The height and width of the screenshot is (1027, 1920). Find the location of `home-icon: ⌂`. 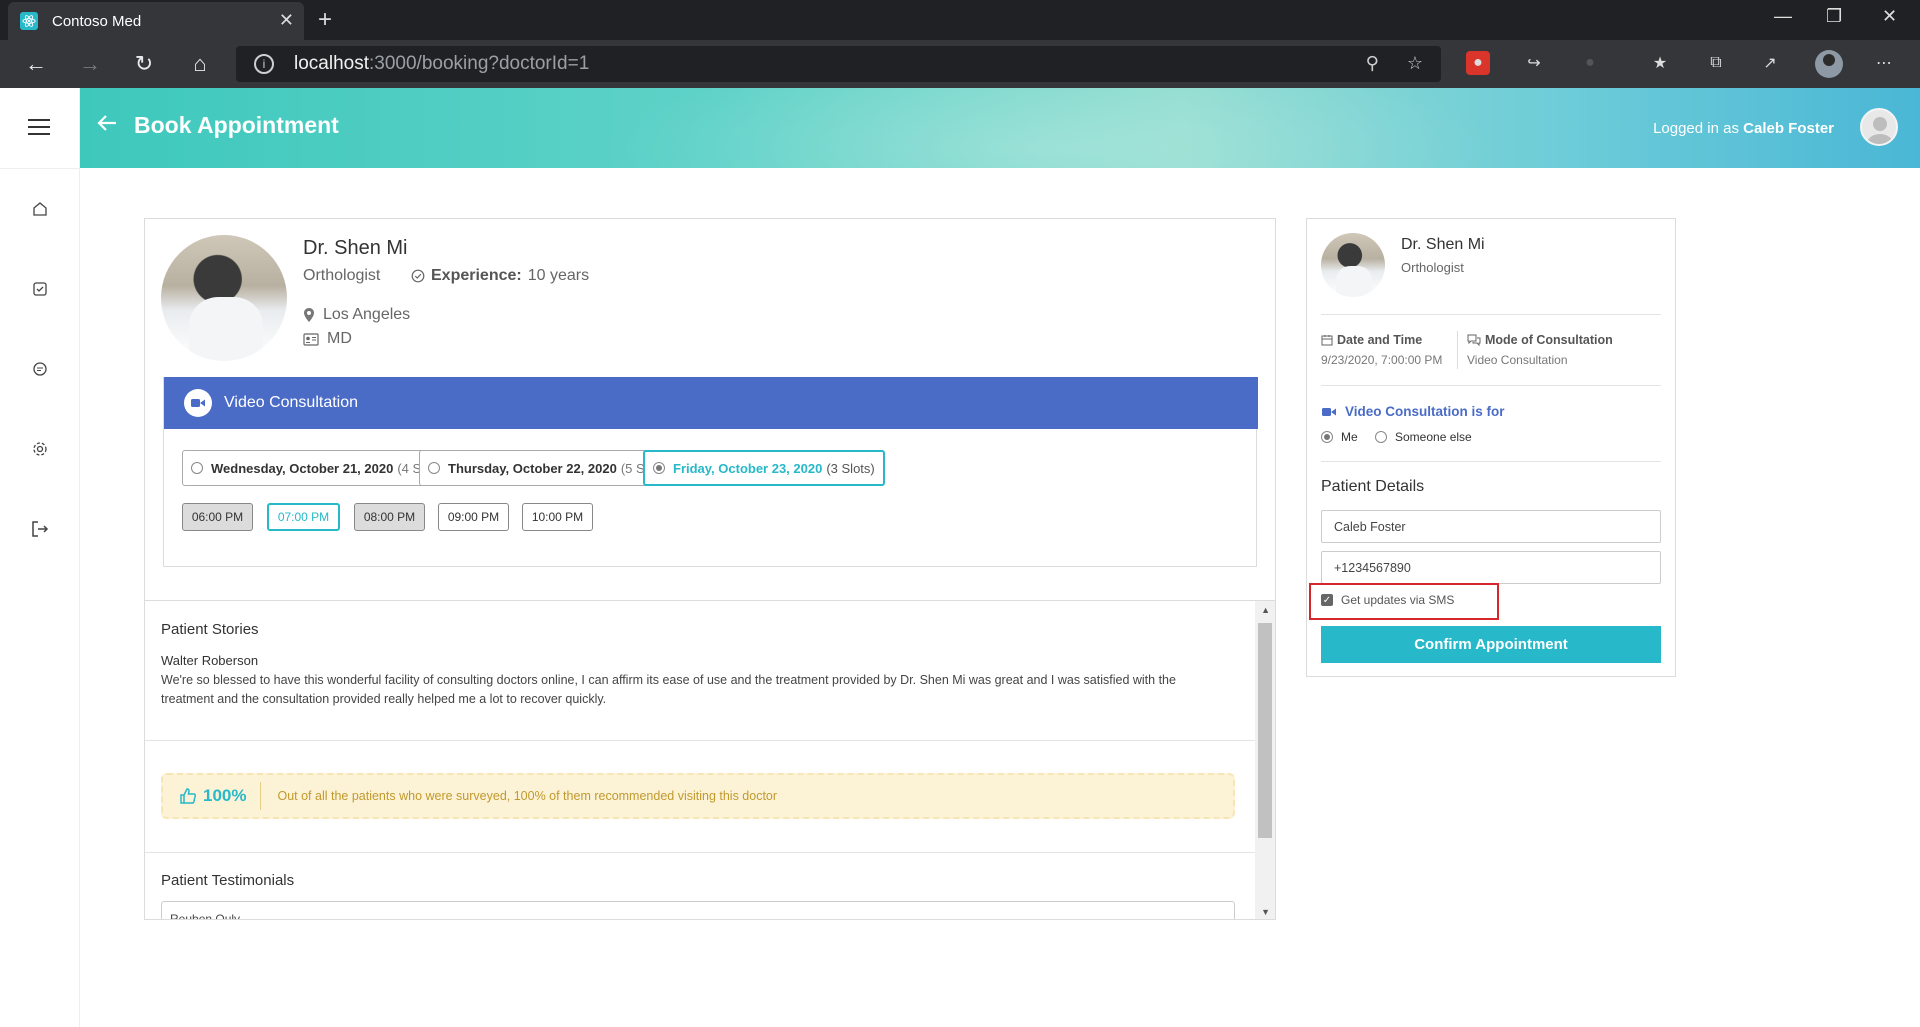

home-icon: ⌂ is located at coordinates (200, 64).